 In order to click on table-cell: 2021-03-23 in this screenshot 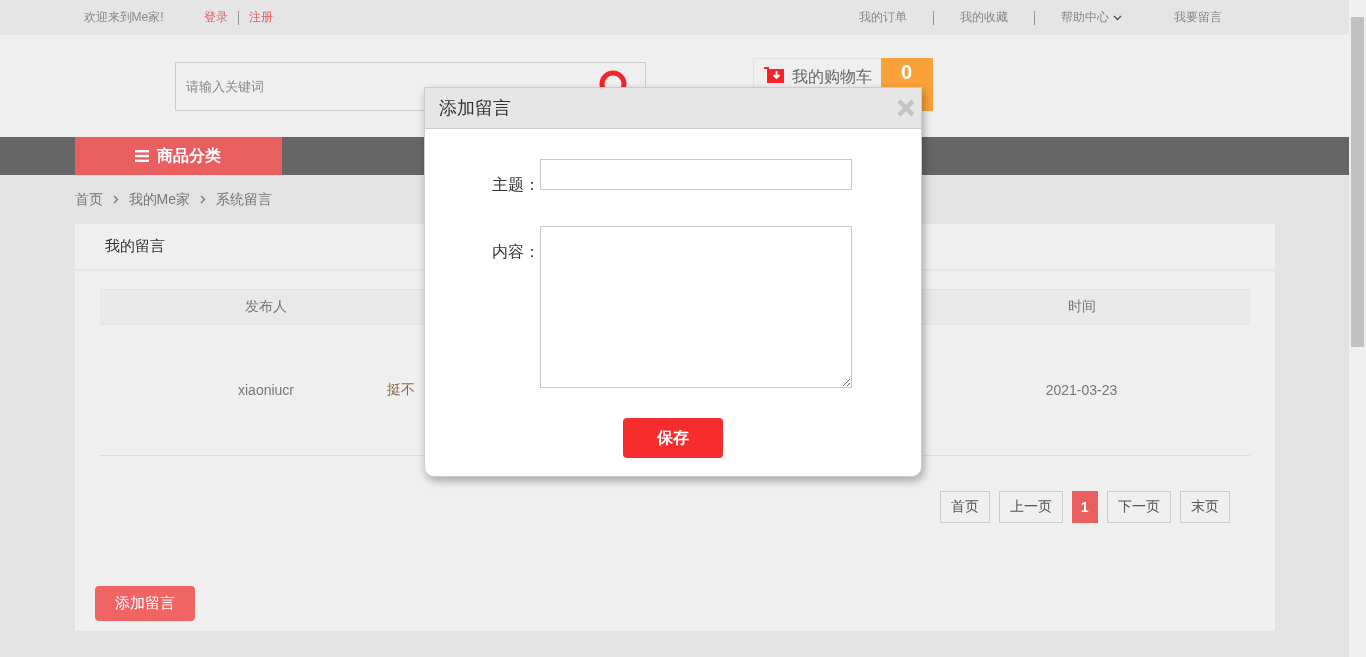, I will do `click(1081, 390)`.